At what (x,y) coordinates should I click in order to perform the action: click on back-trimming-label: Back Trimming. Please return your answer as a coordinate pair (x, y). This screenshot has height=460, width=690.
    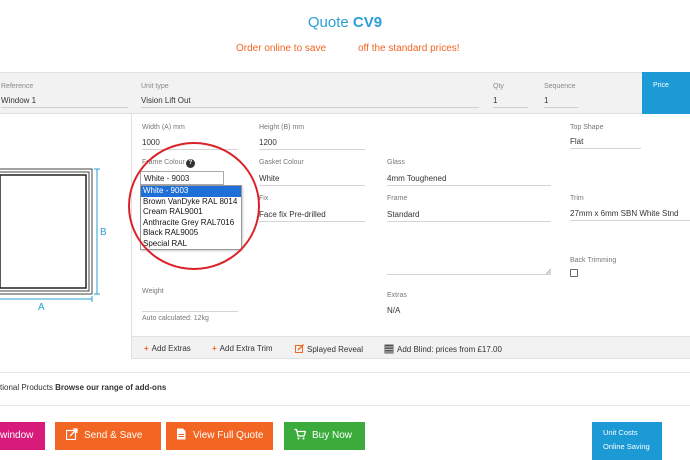
    Looking at the image, I should click on (593, 260).